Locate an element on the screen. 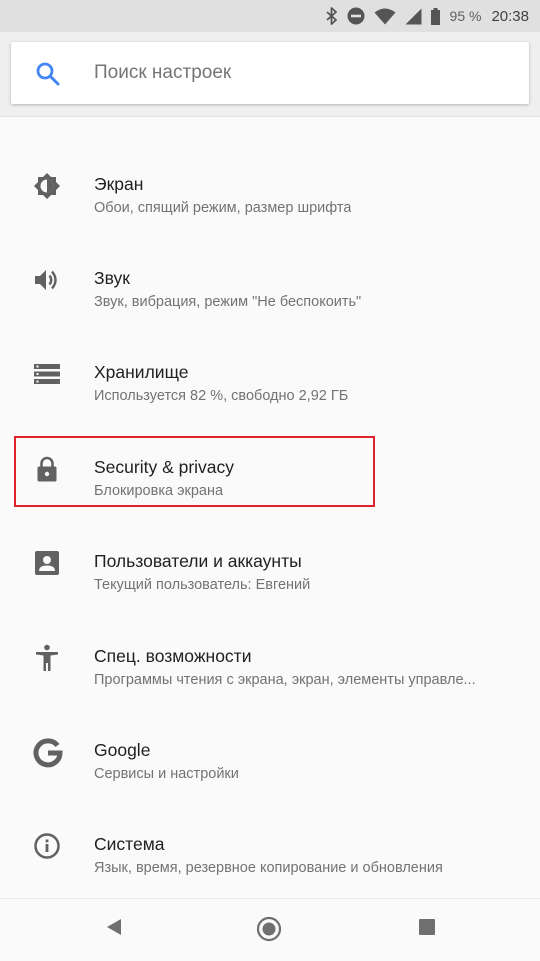  item-title: Звук is located at coordinates (112, 278).